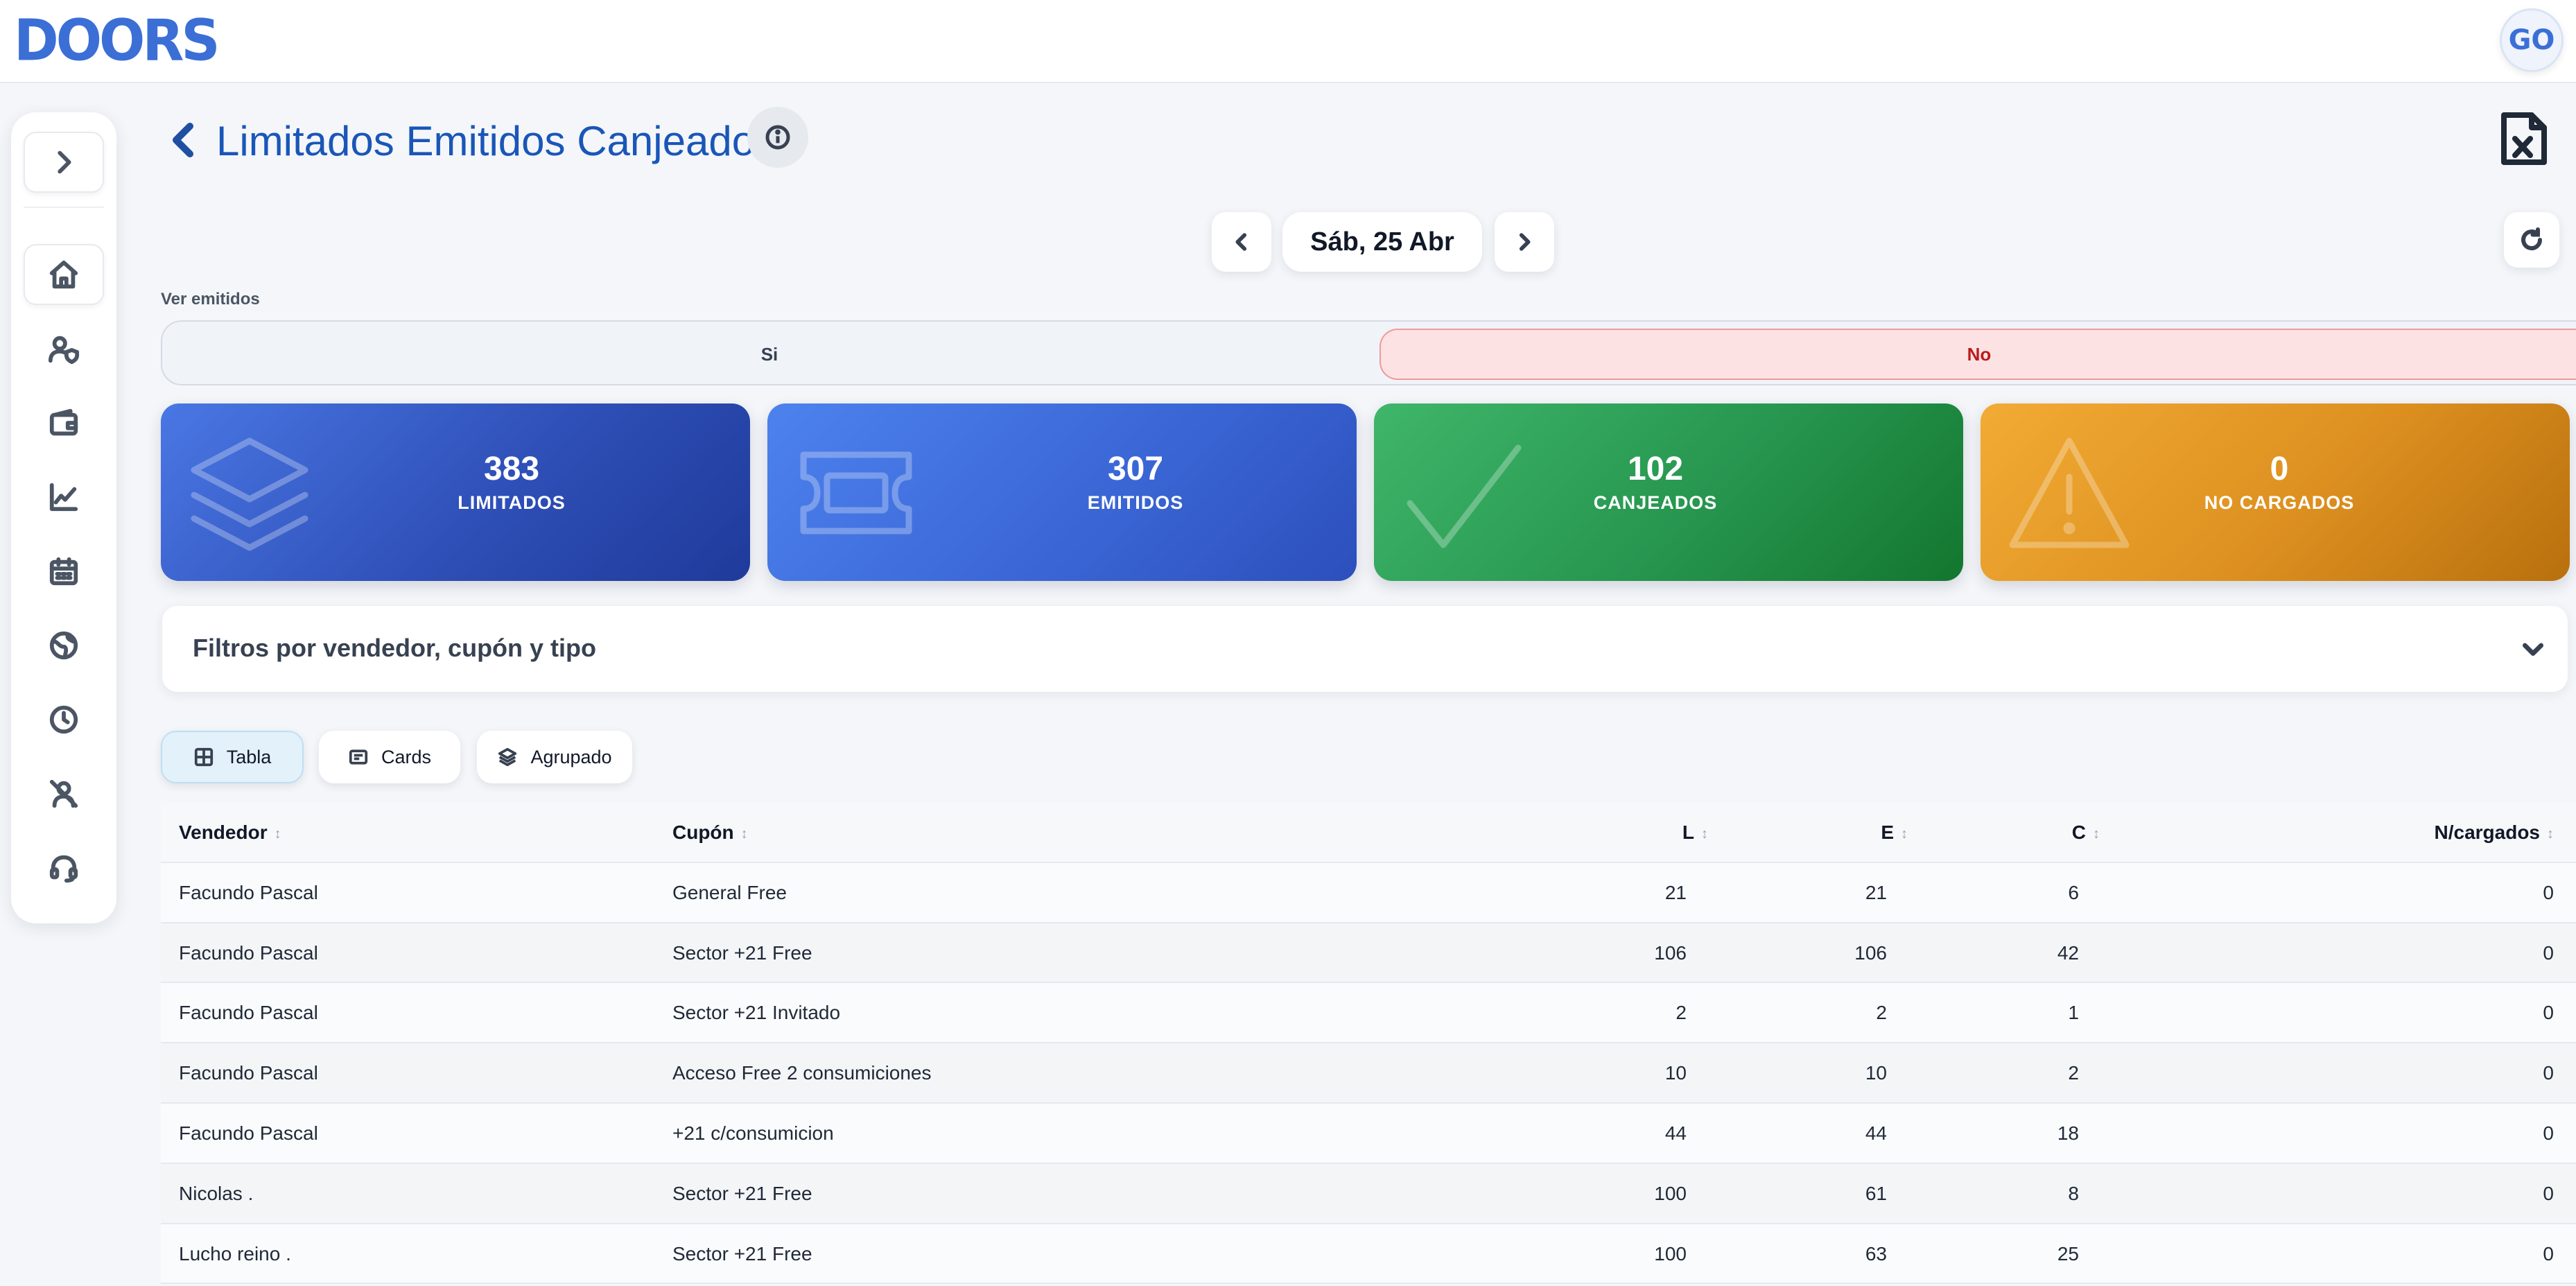 The height and width of the screenshot is (1286, 2576). I want to click on globe-icon, so click(63, 645).